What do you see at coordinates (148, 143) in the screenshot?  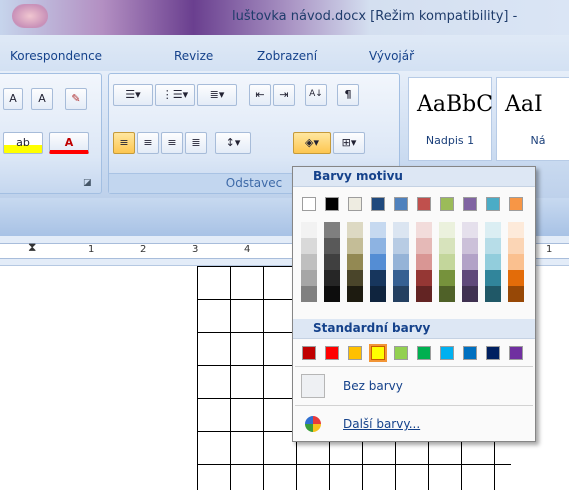 I see `align-center-button: ≡` at bounding box center [148, 143].